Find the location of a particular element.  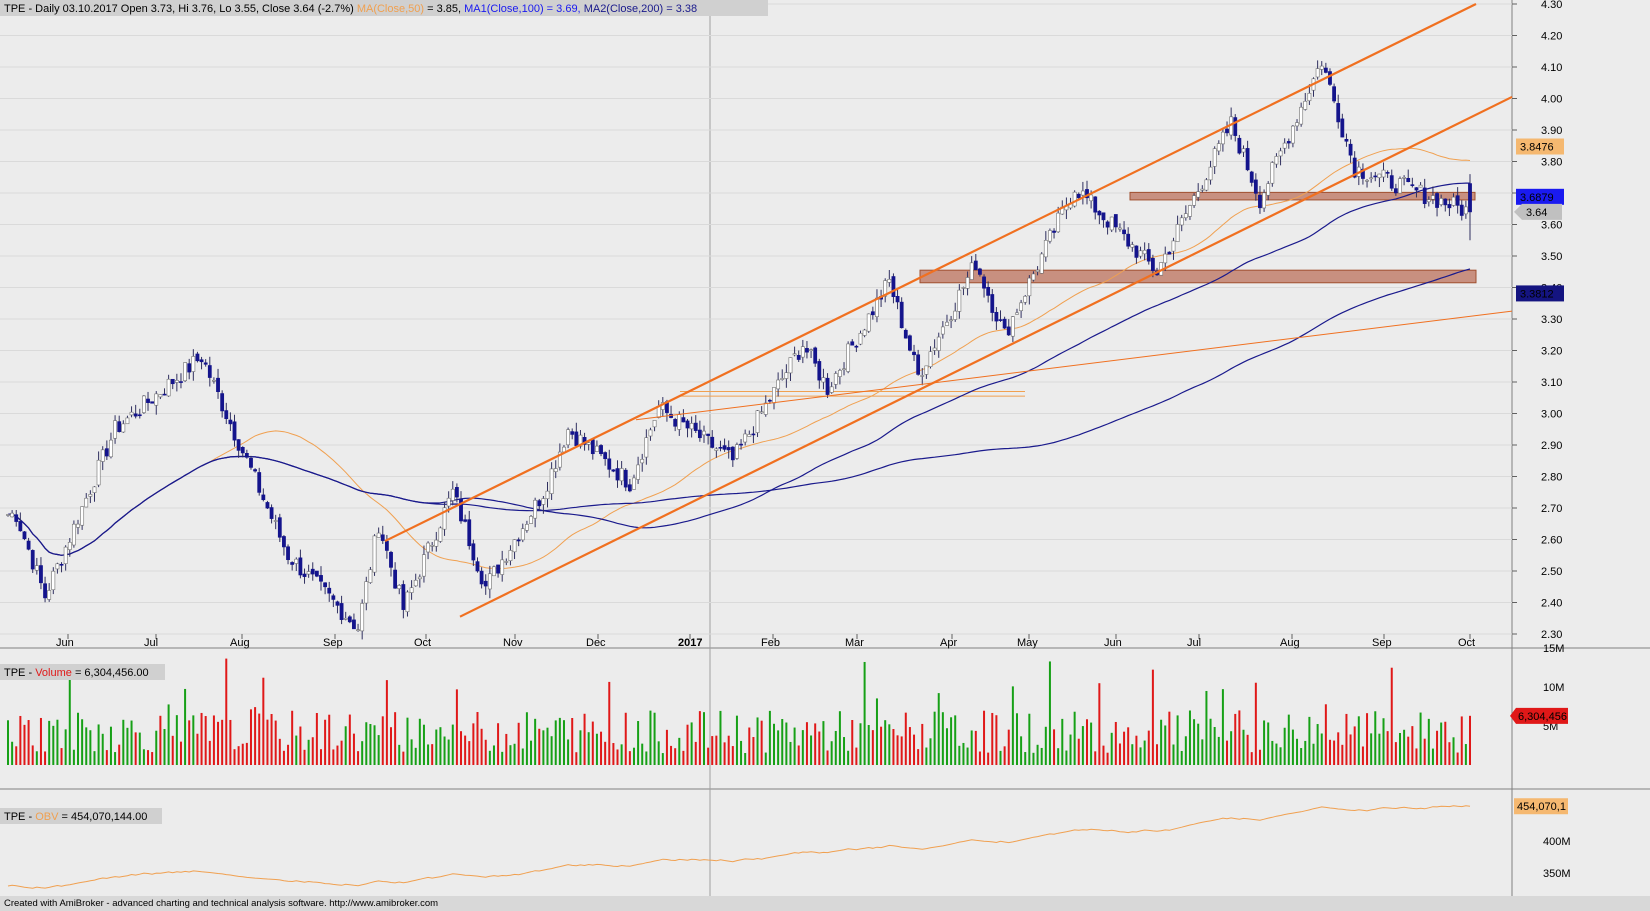

obv-pane is located at coordinates (756, 843).